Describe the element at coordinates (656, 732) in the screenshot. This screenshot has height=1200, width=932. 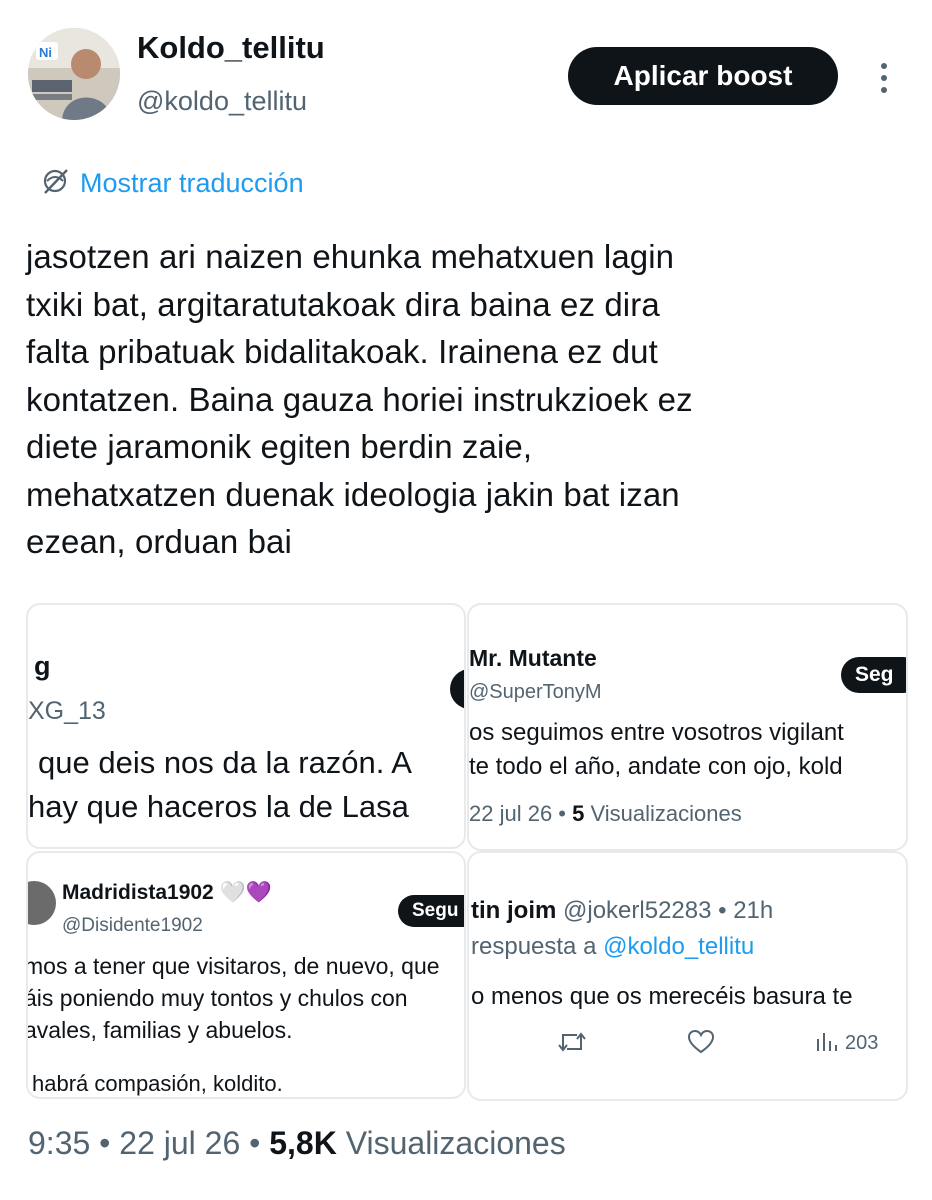
I see `panel2-text-line: os seguimos entre vosotros vigilant` at that location.